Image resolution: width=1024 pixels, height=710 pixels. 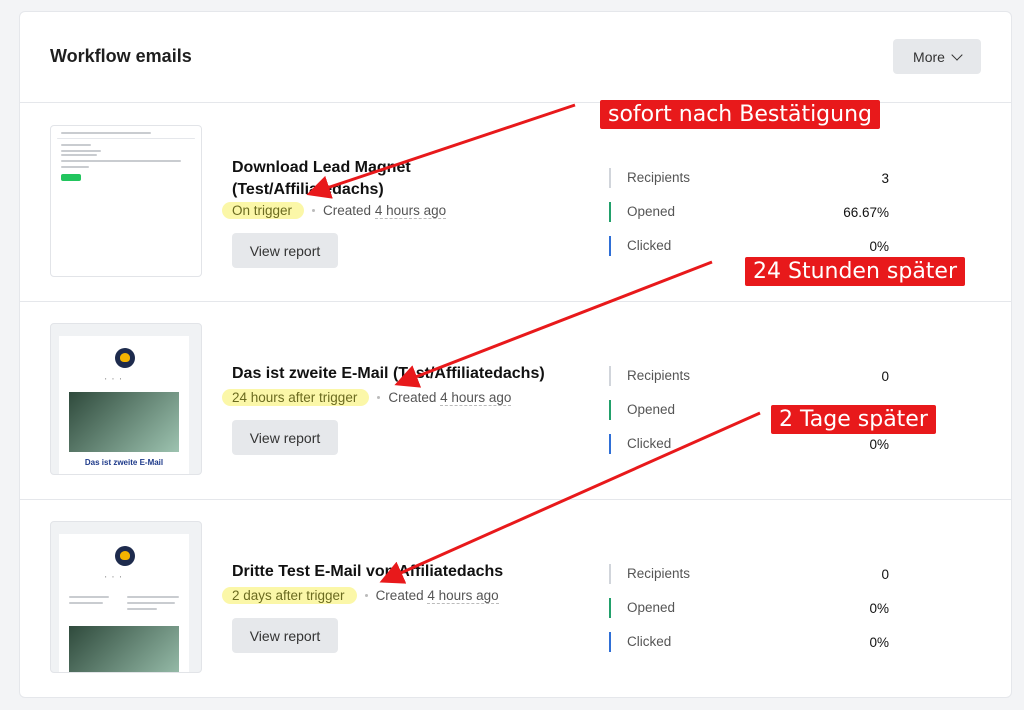 I want to click on annotation-label: 2 Tage später, so click(x=853, y=419).